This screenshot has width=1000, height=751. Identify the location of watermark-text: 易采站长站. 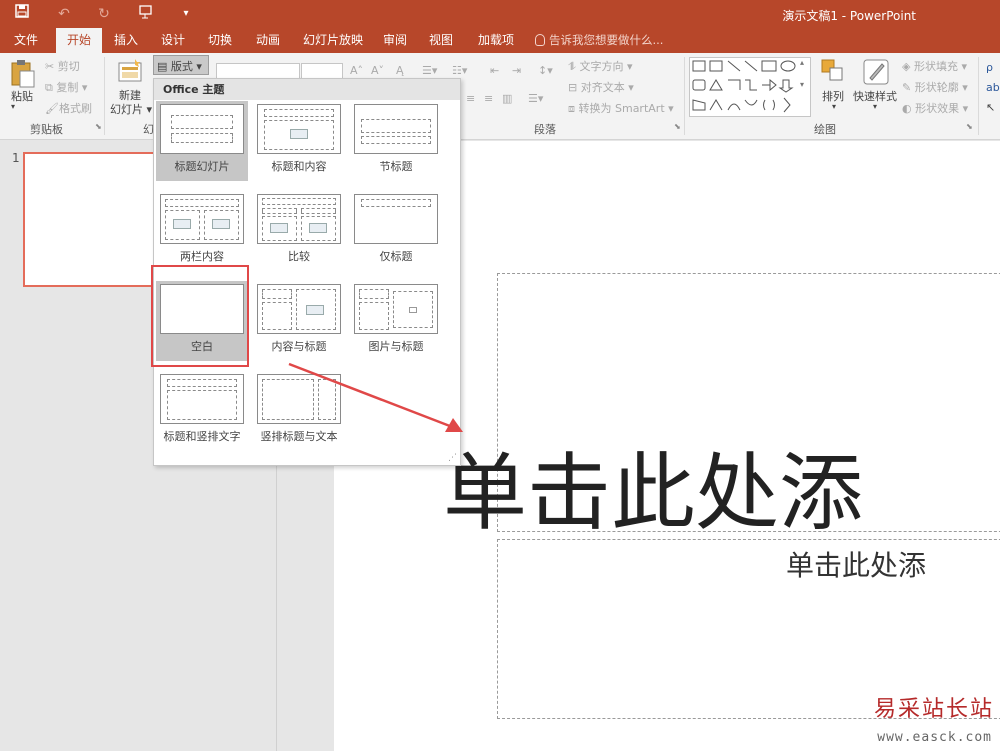
(933, 709).